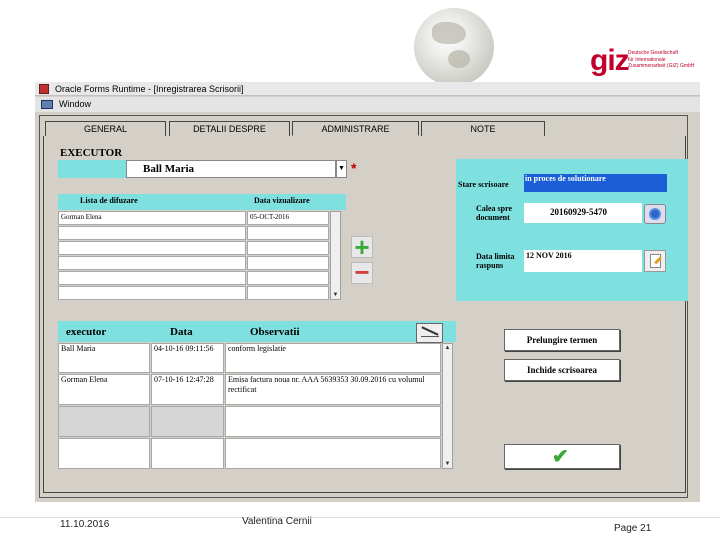  Describe the element at coordinates (493, 217) in the screenshot. I see `calea-label-line: document` at that location.